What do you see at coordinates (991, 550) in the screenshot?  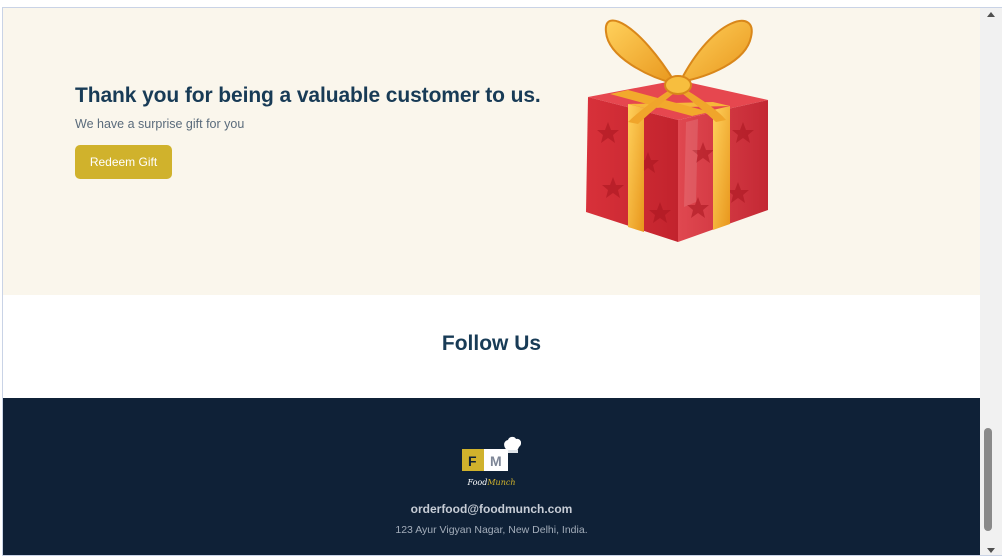 I see `scroll-down-arrow-icon` at bounding box center [991, 550].